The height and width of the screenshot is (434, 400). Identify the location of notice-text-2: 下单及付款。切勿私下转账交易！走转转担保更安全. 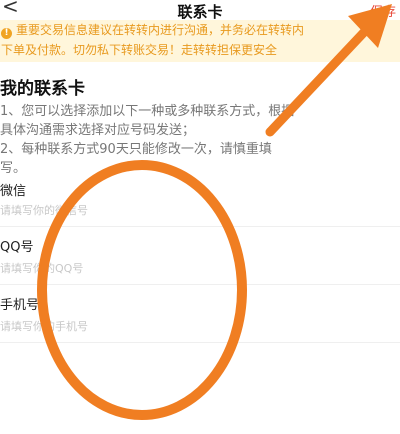
(139, 50).